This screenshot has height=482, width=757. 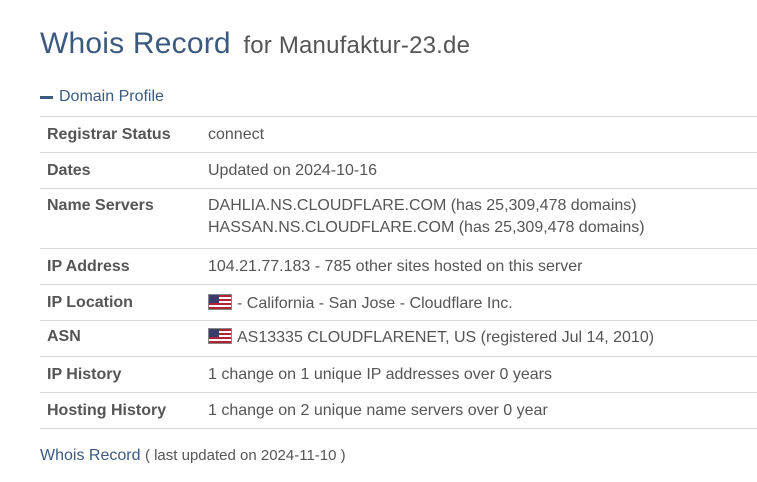 I want to click on page-title-domain: for Manufaktur-23.de, so click(x=357, y=45).